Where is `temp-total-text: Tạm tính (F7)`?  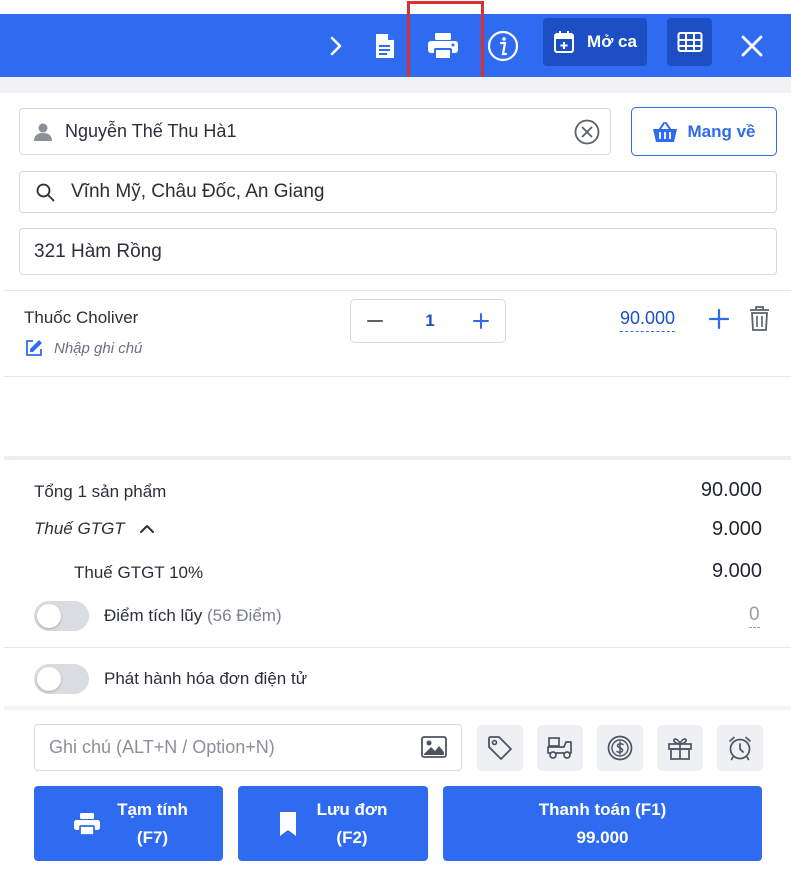 temp-total-text: Tạm tính (F7) is located at coordinates (152, 824).